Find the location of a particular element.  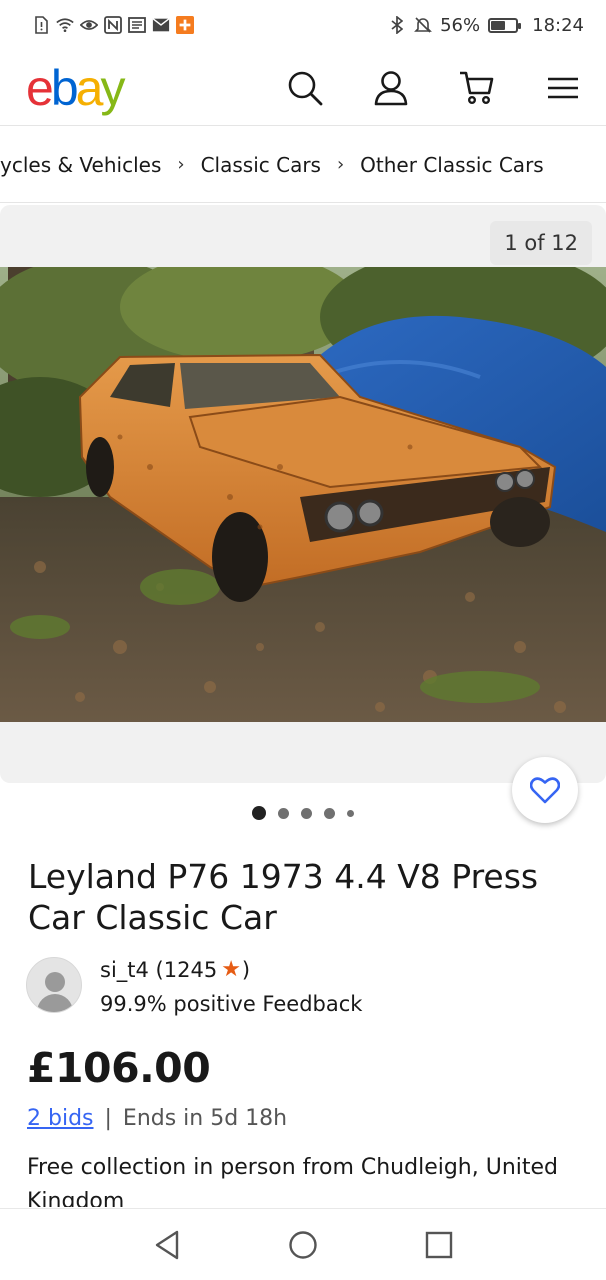

bids-link: 2 bids is located at coordinates (60, 1118).